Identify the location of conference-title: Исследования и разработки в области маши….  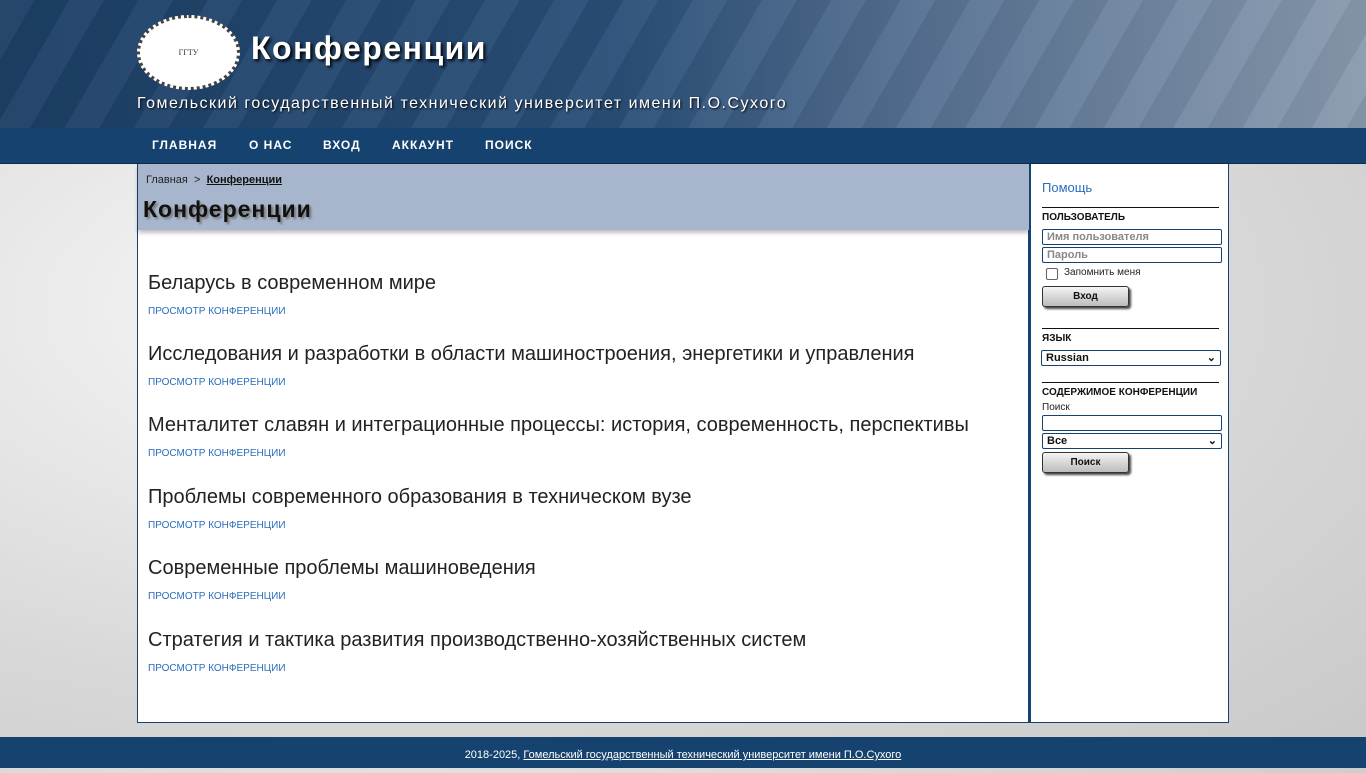
(531, 354).